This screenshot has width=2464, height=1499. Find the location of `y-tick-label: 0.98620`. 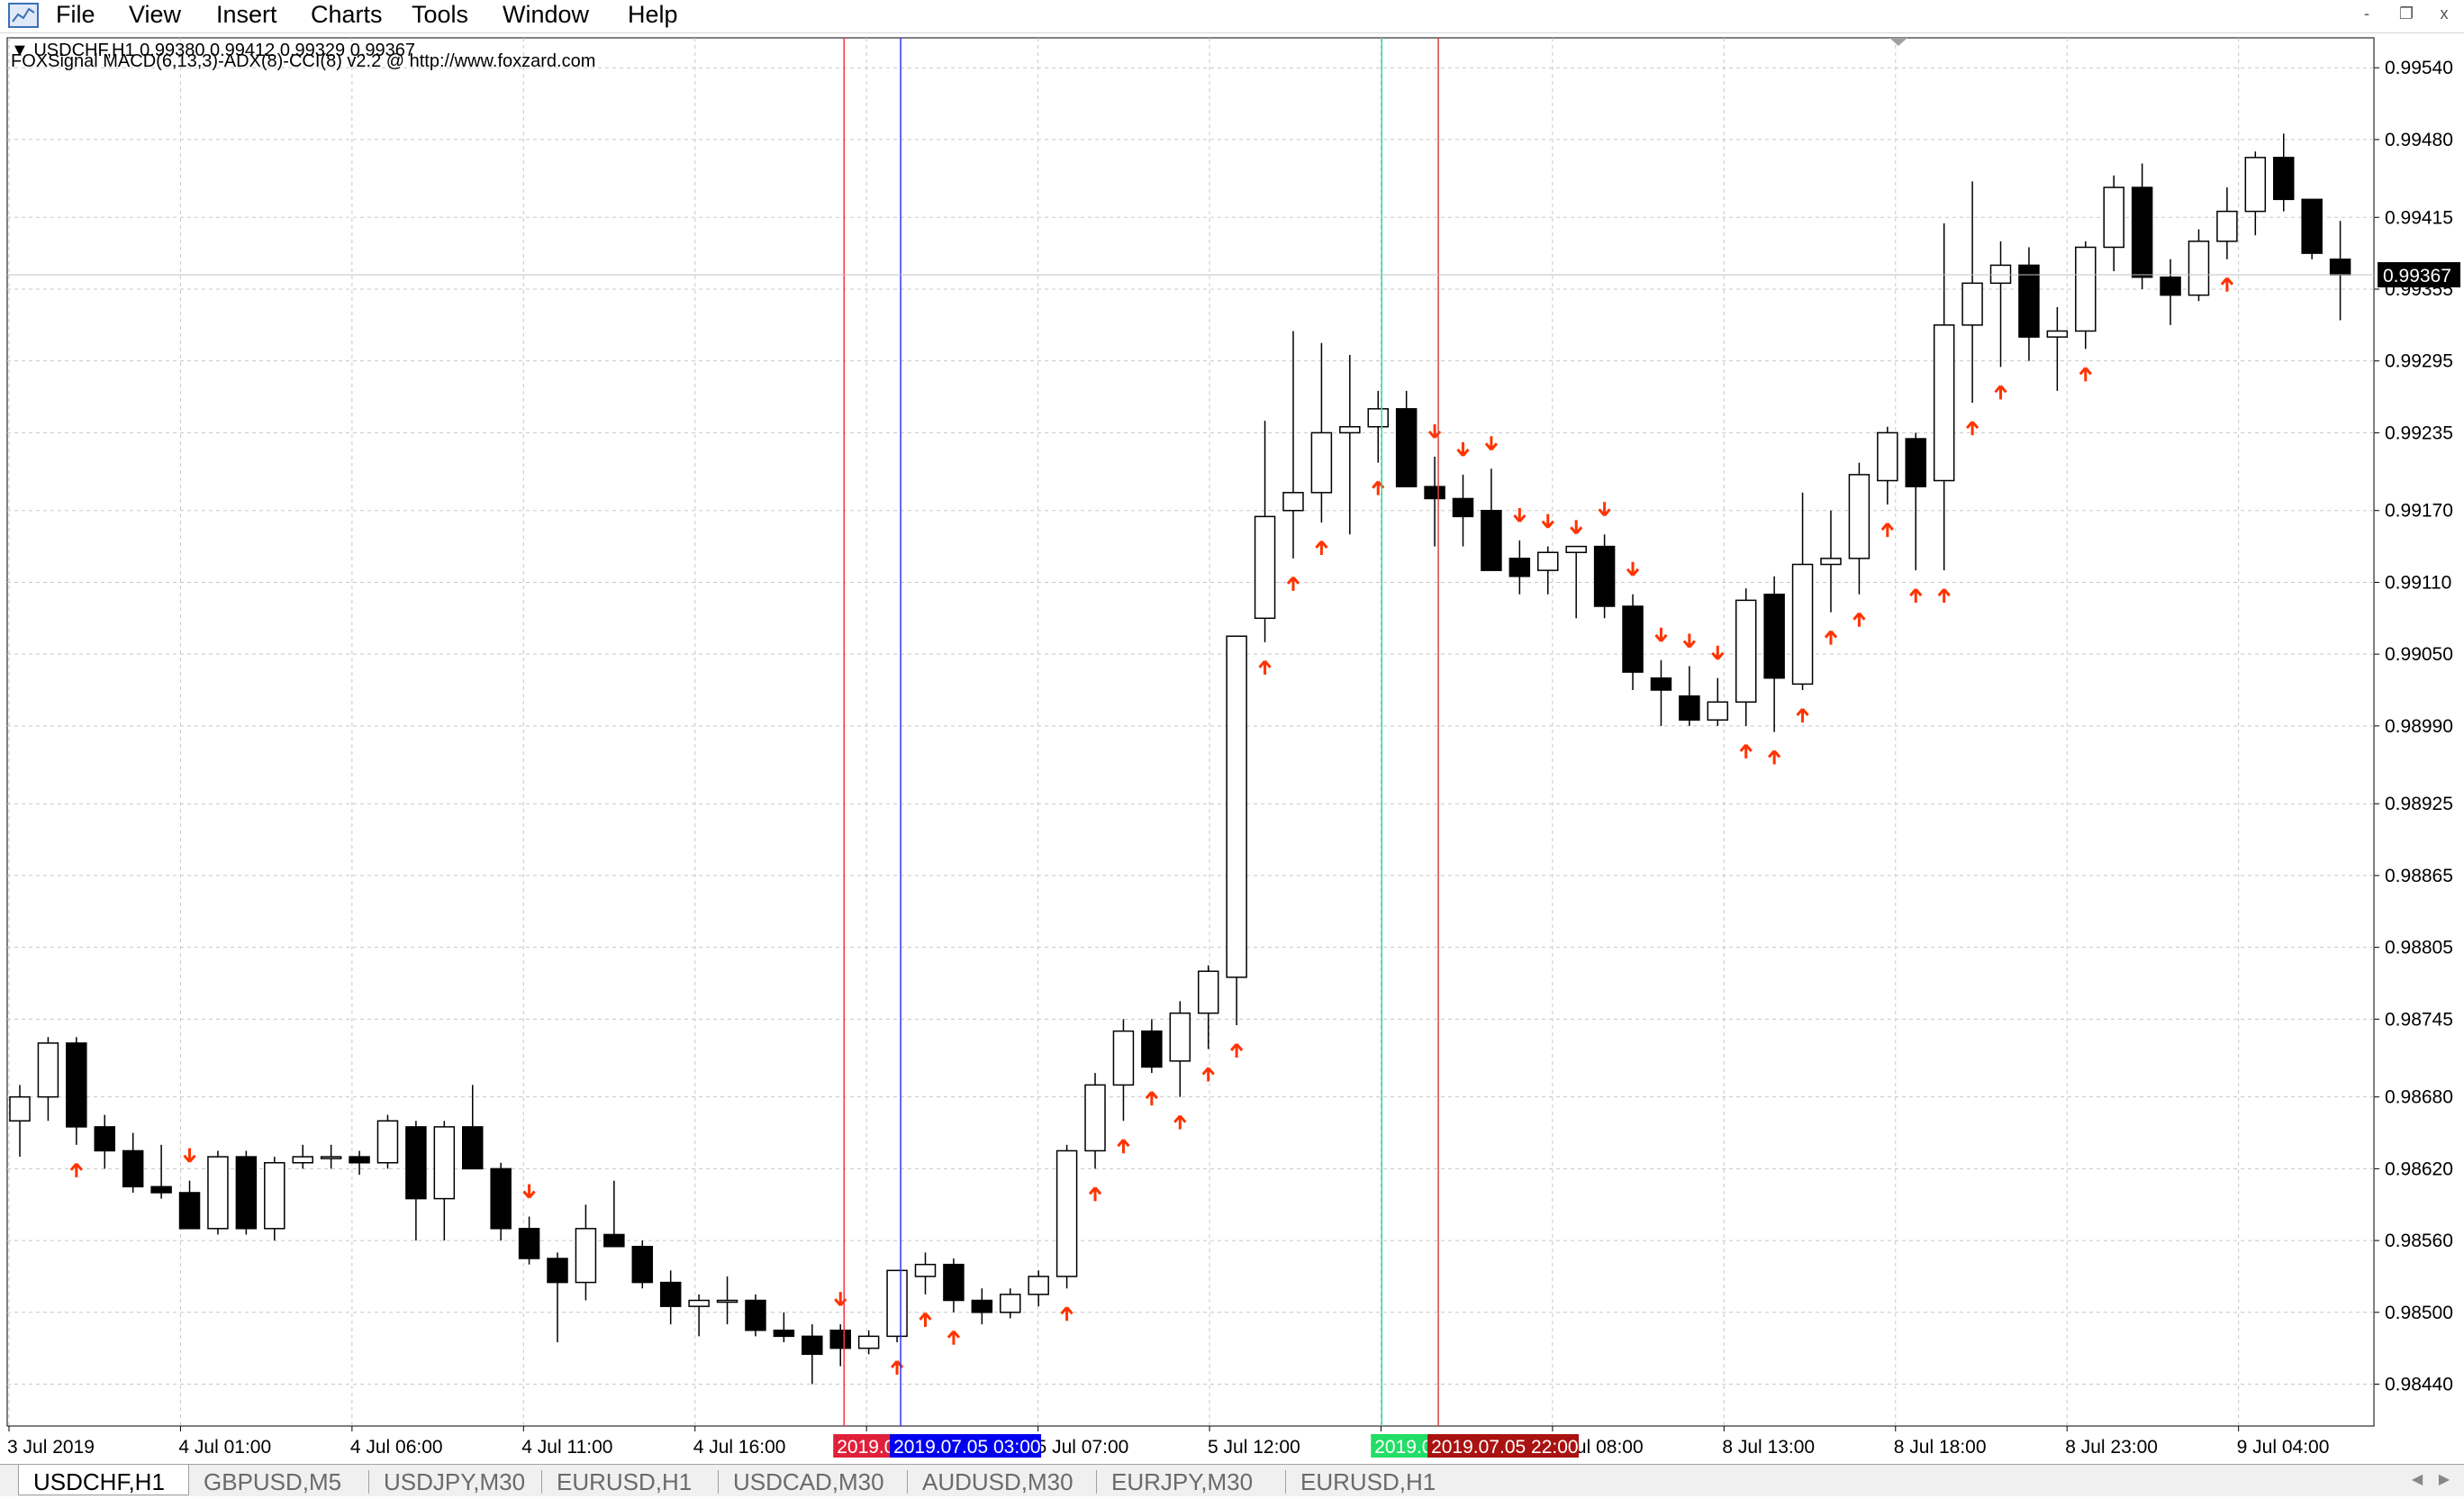

y-tick-label: 0.98620 is located at coordinates (2419, 1168).